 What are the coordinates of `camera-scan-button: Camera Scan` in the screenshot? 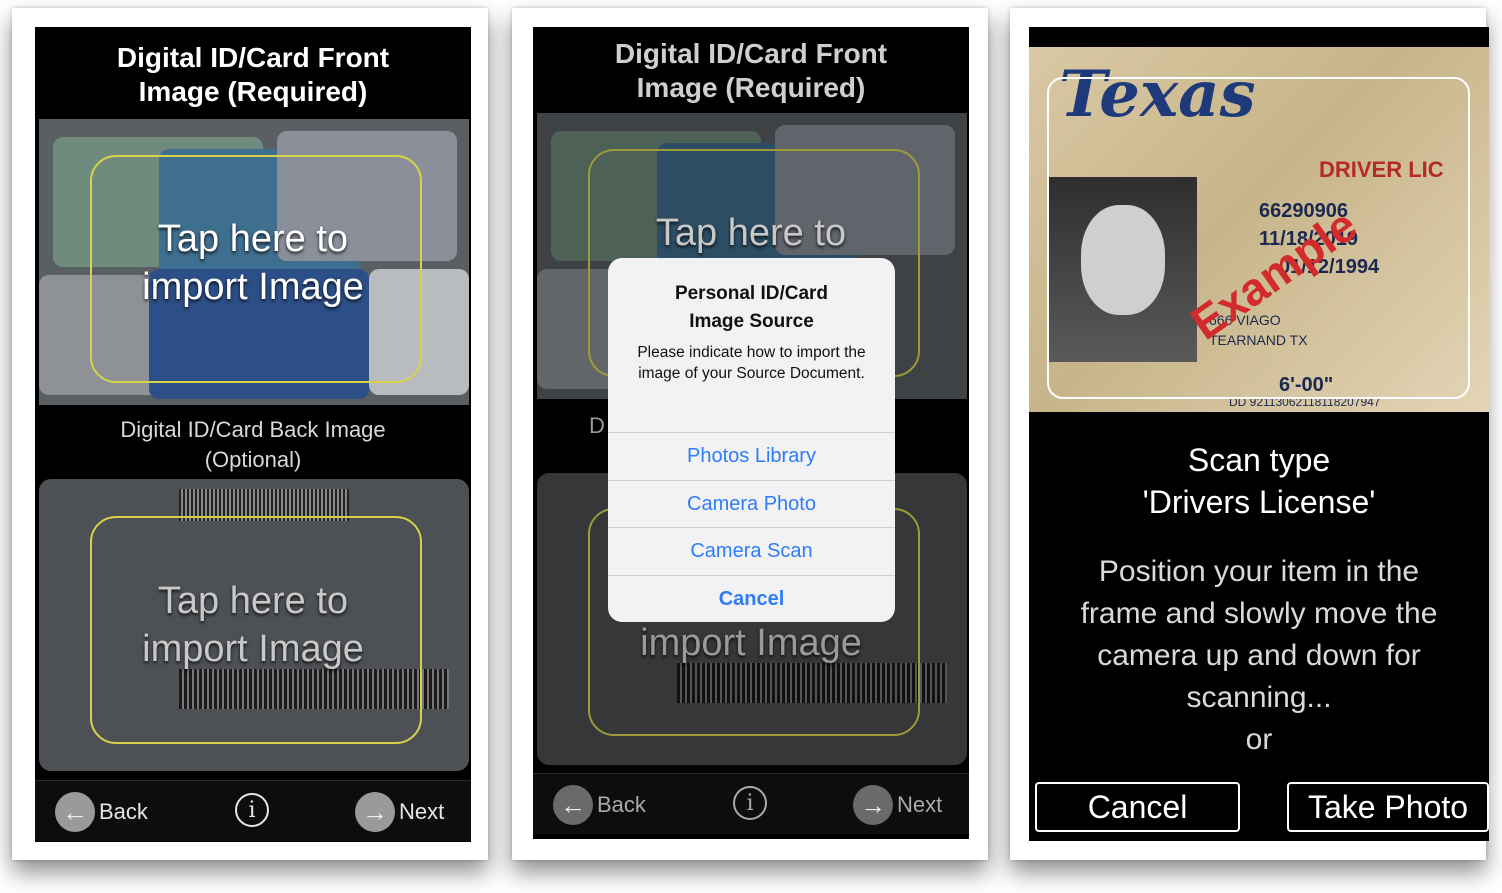 It's located at (751, 551).